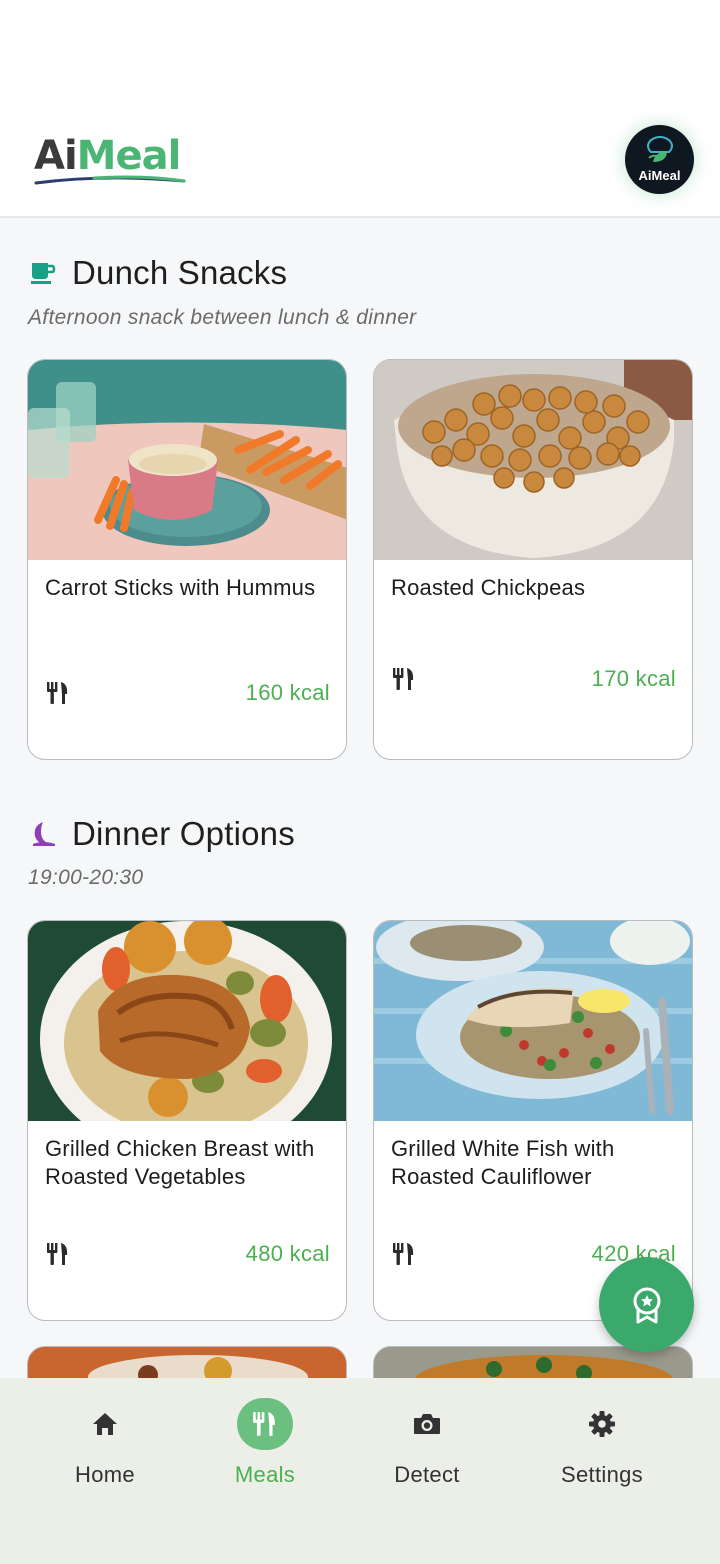 The image size is (720, 1564). I want to click on meal-name: Roasted Chickpeas, so click(488, 587).